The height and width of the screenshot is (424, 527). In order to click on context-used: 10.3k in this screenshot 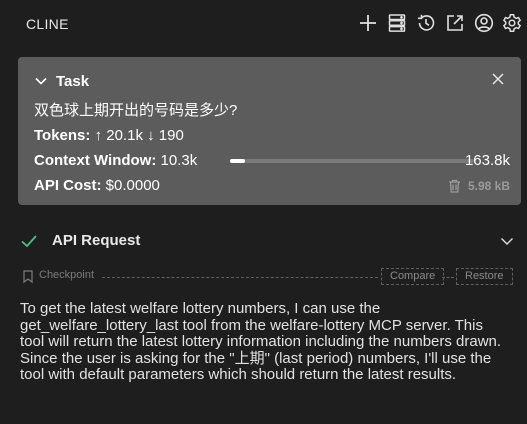, I will do `click(179, 160)`.